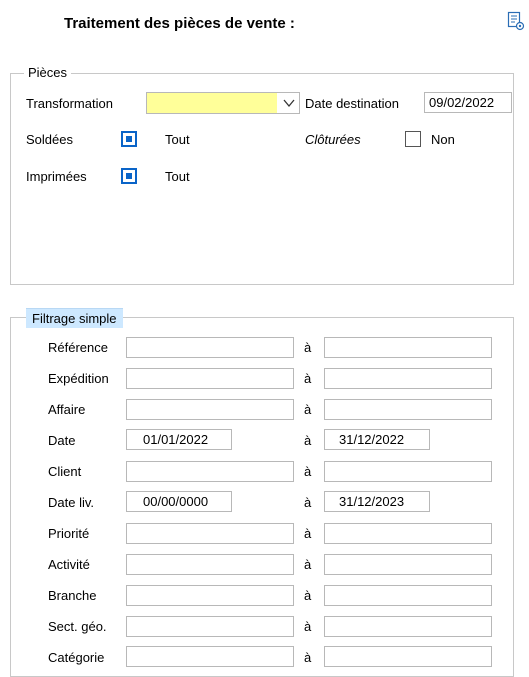  What do you see at coordinates (129, 139) in the screenshot?
I see `soldees-checkbox` at bounding box center [129, 139].